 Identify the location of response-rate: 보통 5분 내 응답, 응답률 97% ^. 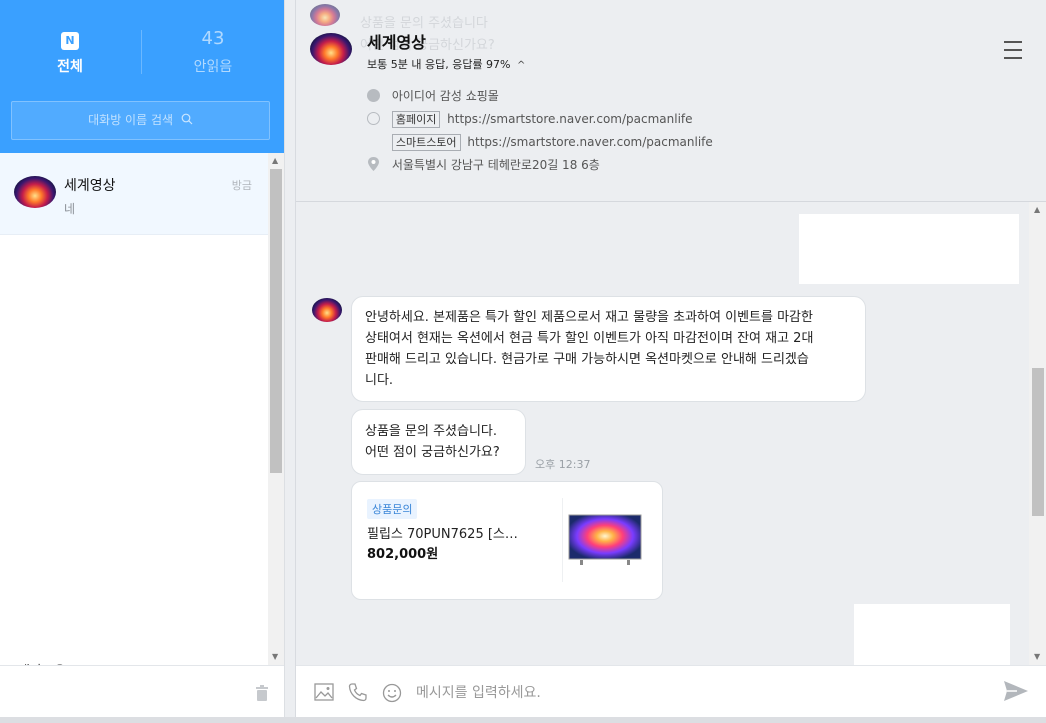
(446, 64).